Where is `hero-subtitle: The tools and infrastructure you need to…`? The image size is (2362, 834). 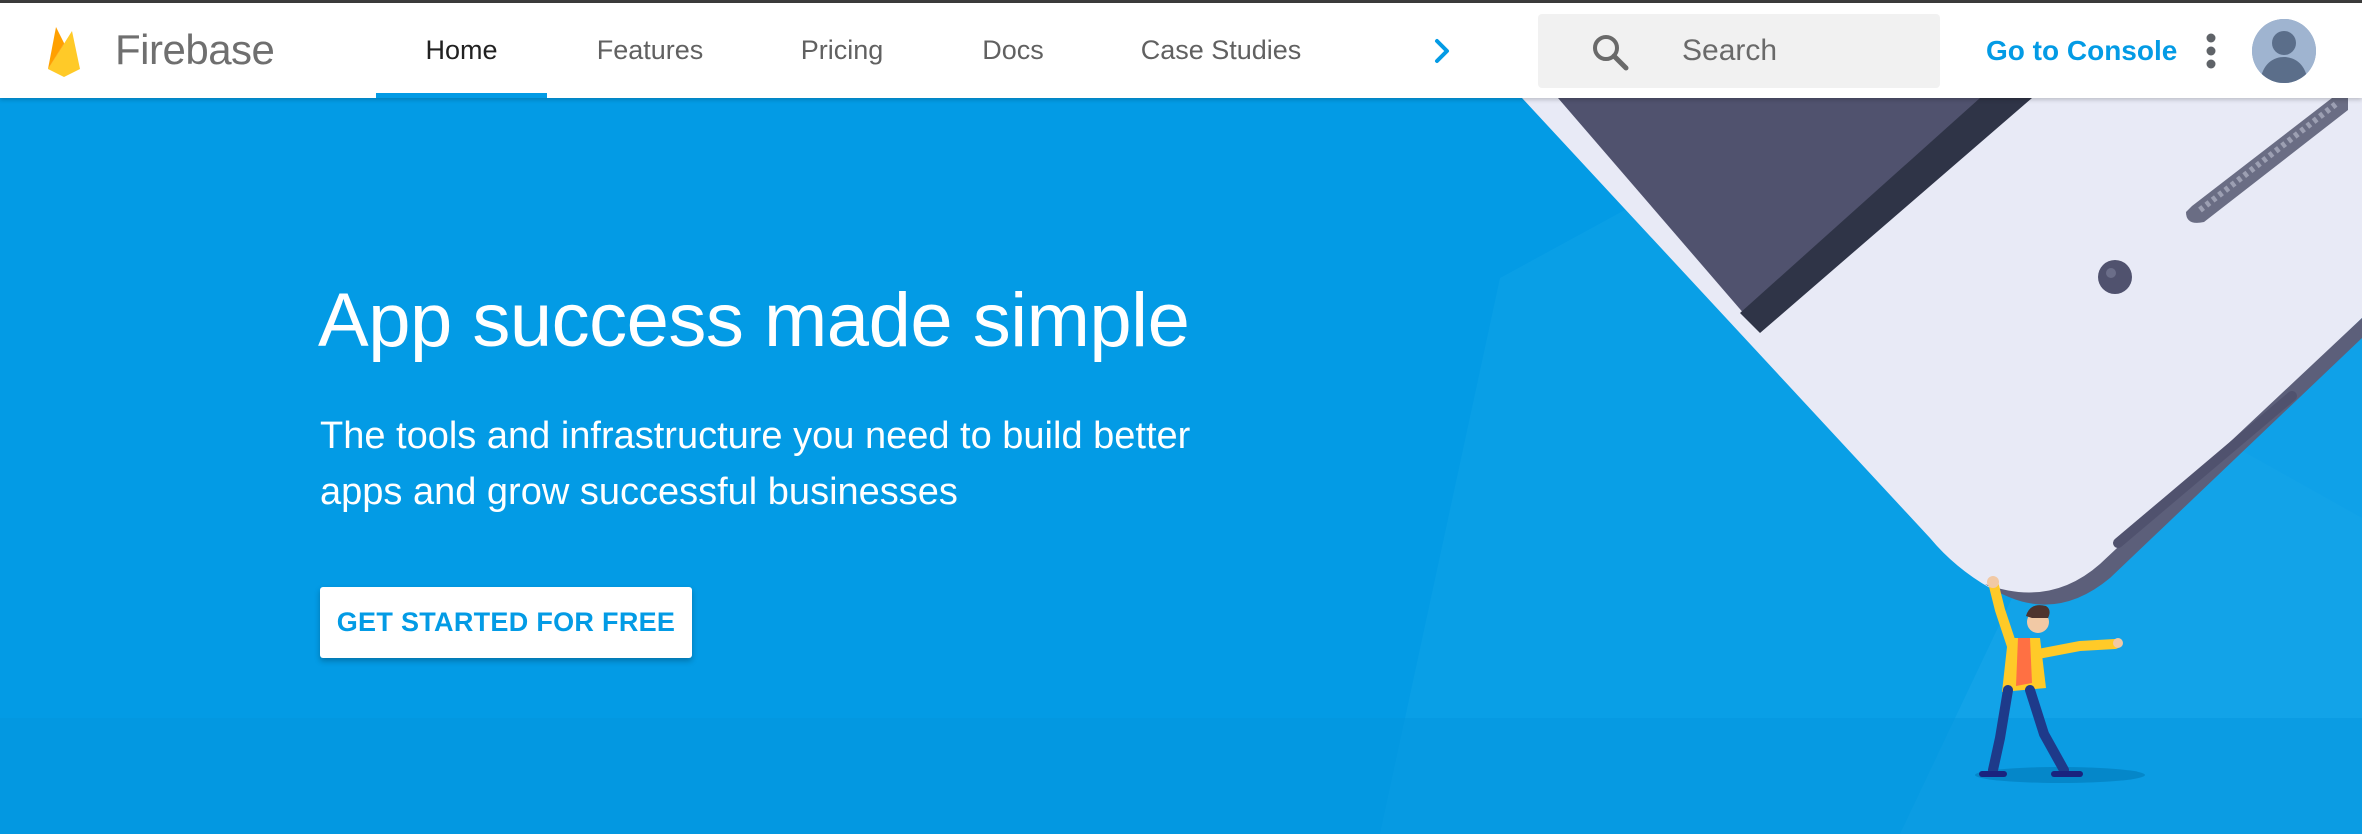 hero-subtitle: The tools and infrastructure you need to… is located at coordinates (755, 464).